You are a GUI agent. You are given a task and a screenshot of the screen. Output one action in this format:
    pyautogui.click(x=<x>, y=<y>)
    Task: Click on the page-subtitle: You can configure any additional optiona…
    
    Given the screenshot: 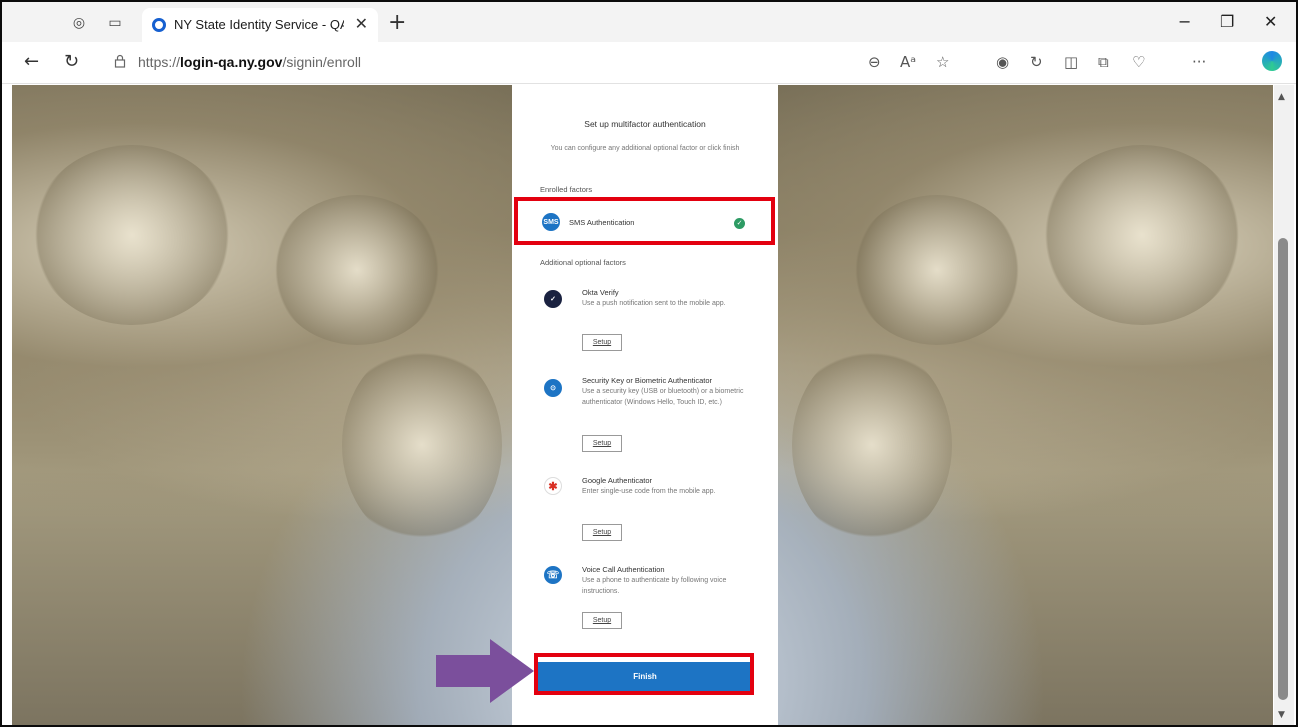 What is the action you would take?
    pyautogui.click(x=645, y=148)
    